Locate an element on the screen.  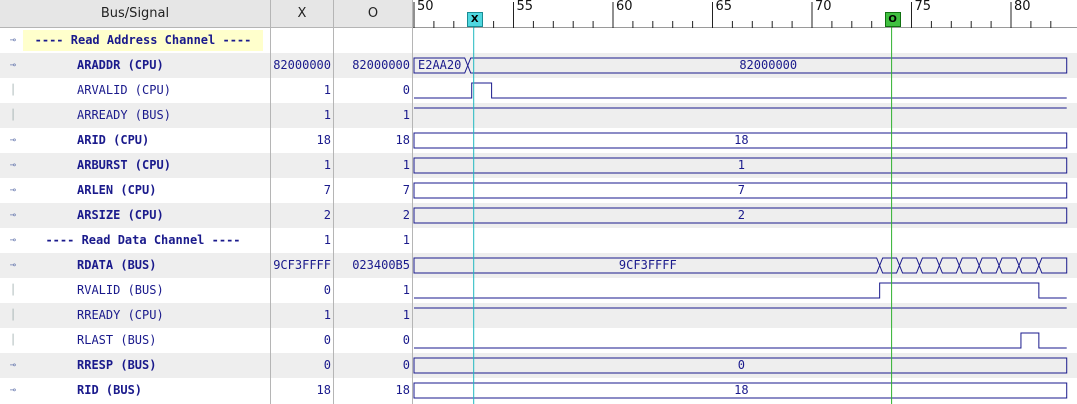
cursor-x-column-header: X is located at coordinates (302, 14).